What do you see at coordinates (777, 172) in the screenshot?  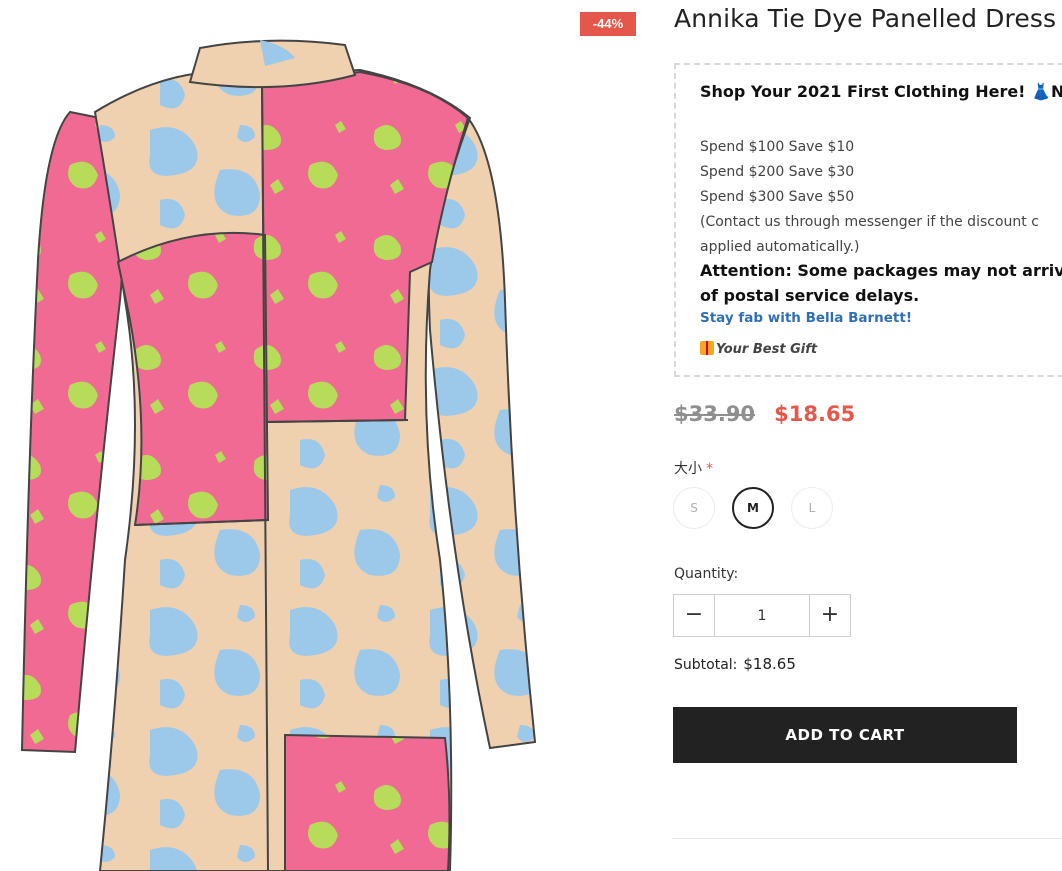 I see `promo-line: Spend $200 Save $30` at bounding box center [777, 172].